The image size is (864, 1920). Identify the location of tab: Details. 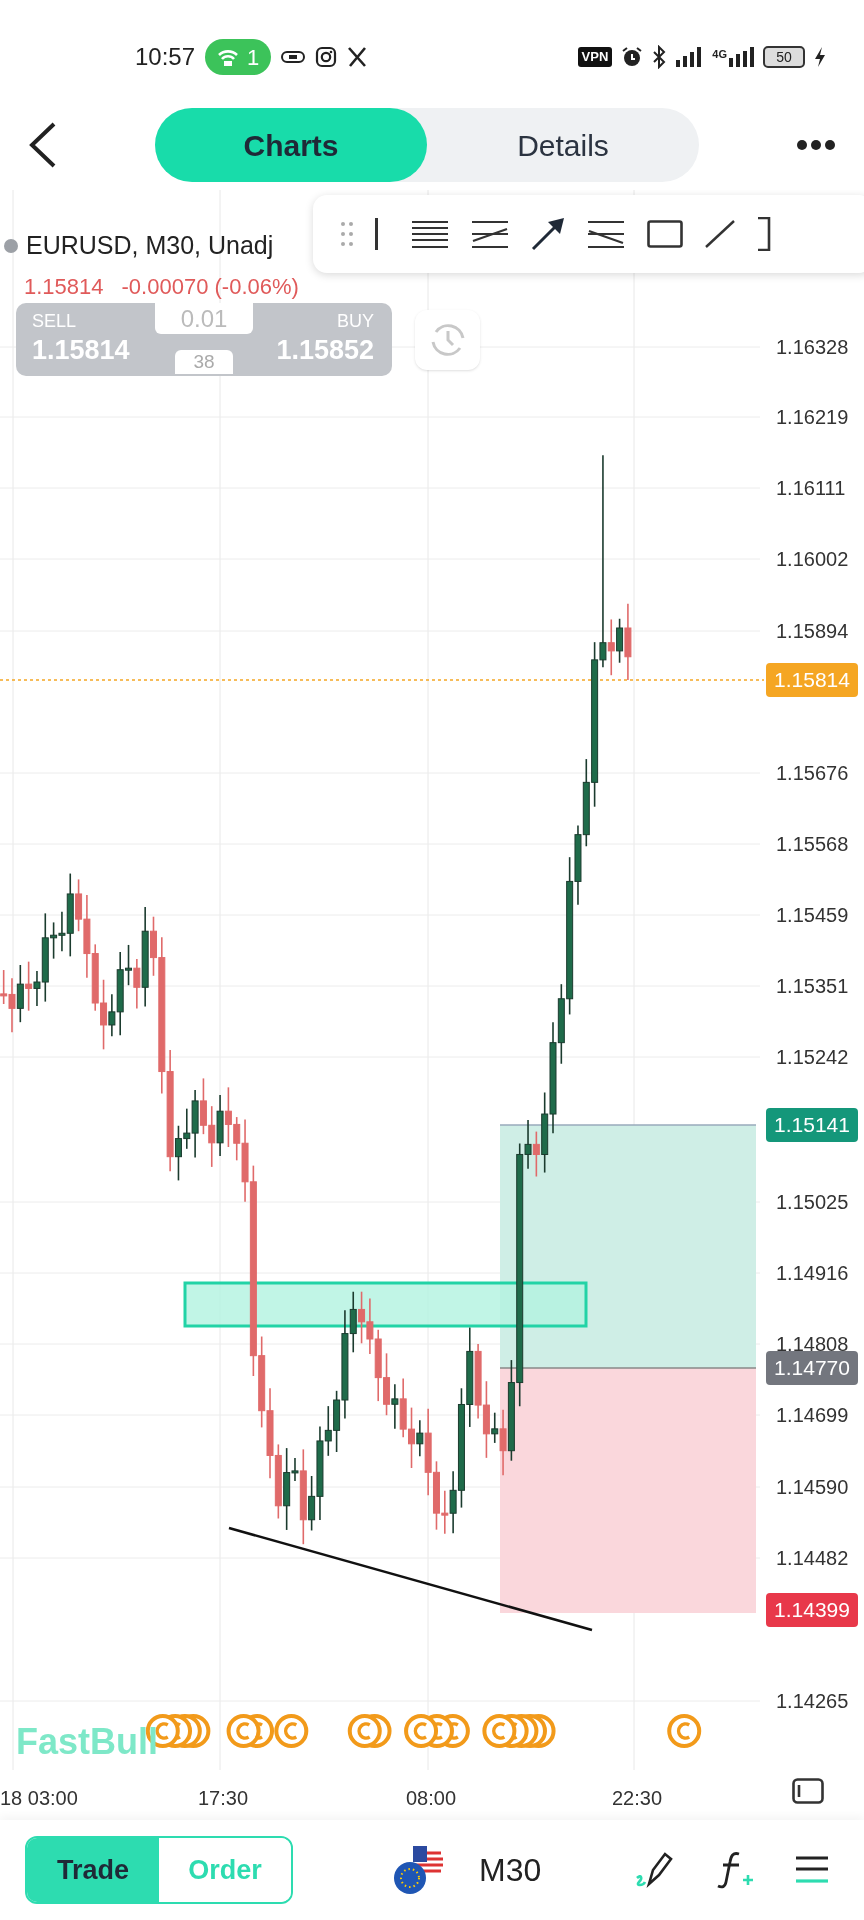
(563, 145).